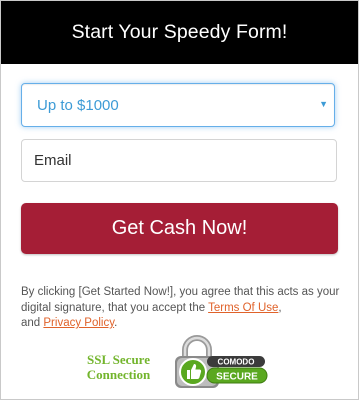 Image resolution: width=359 pixels, height=400 pixels. What do you see at coordinates (236, 362) in the screenshot?
I see `seal-brand-text: COMODO` at bounding box center [236, 362].